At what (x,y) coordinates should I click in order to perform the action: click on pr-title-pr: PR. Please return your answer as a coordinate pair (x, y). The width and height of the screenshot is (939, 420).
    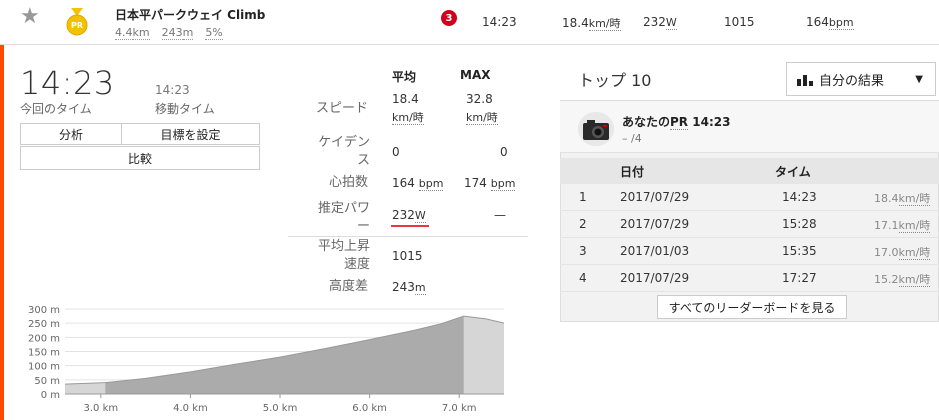
    Looking at the image, I should click on (679, 122).